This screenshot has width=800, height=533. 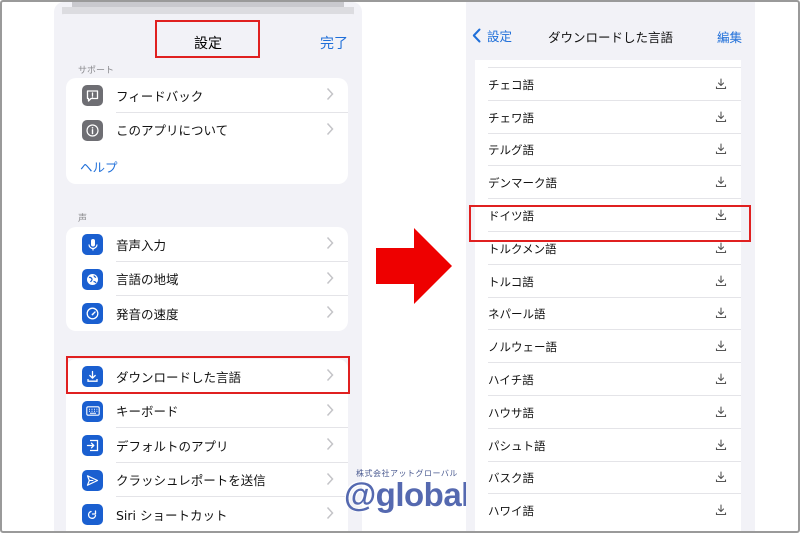 What do you see at coordinates (522, 248) in the screenshot?
I see `language-name: トルクメン語` at bounding box center [522, 248].